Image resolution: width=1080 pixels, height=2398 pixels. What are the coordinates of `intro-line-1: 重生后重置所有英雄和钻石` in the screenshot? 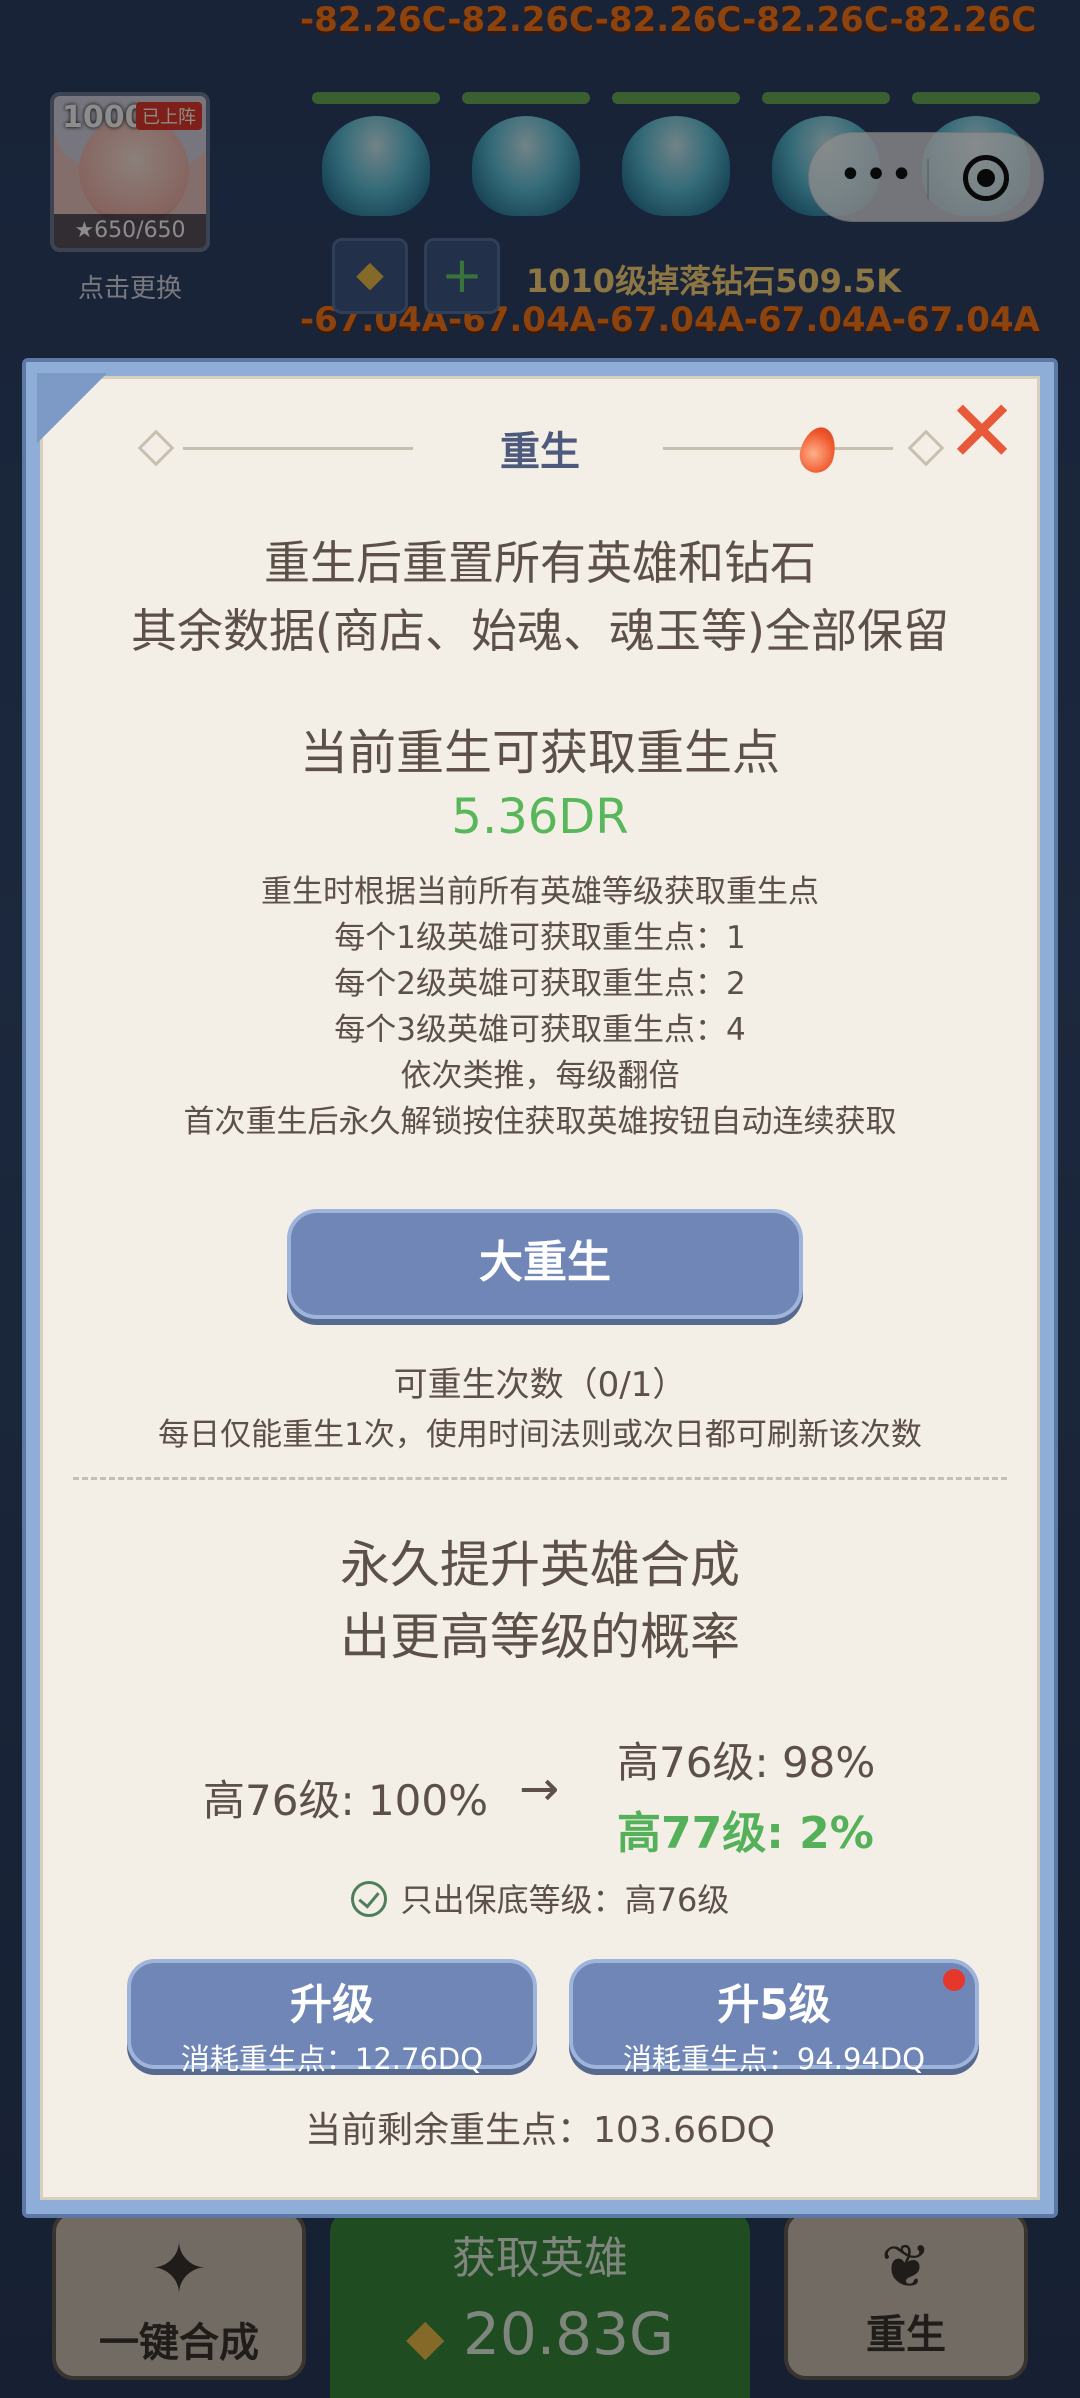 It's located at (540, 563).